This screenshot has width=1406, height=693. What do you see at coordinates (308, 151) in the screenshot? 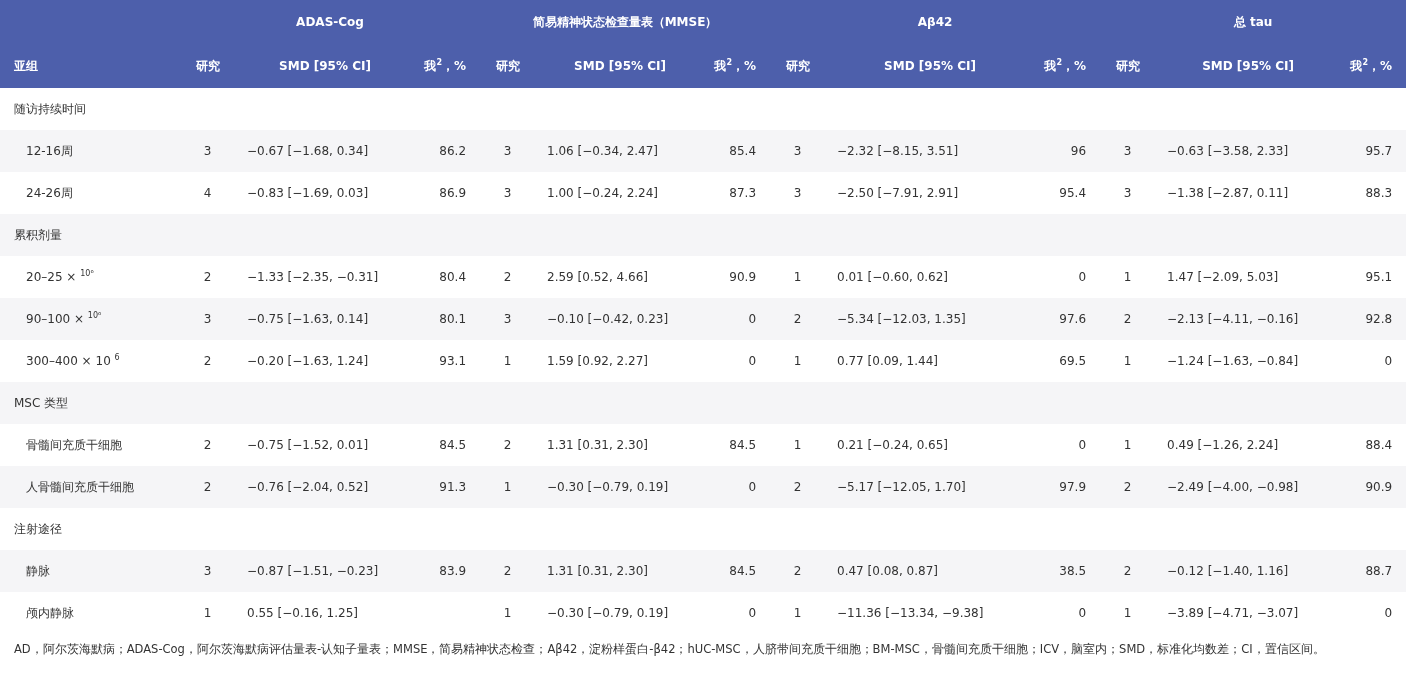
I see `table-cell: −0.67 [−1.68, 0.34]` at bounding box center [308, 151].